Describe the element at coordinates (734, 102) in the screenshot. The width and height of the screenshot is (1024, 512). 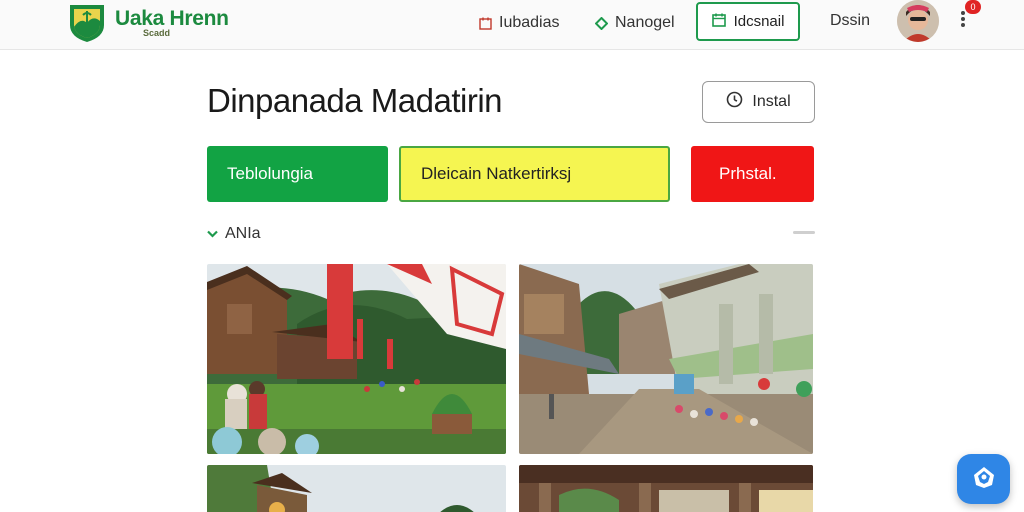
I see `clock-icon` at that location.